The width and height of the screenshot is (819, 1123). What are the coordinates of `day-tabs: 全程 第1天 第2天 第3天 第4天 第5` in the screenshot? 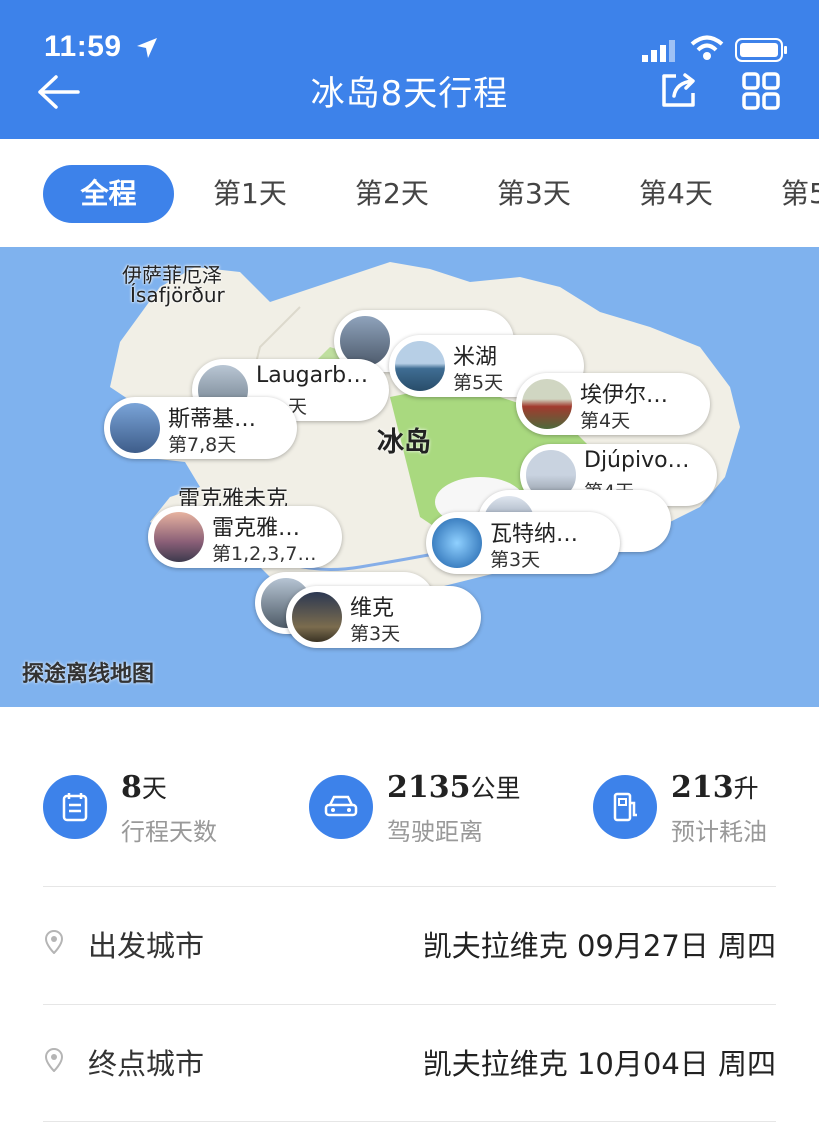 It's located at (409, 193).